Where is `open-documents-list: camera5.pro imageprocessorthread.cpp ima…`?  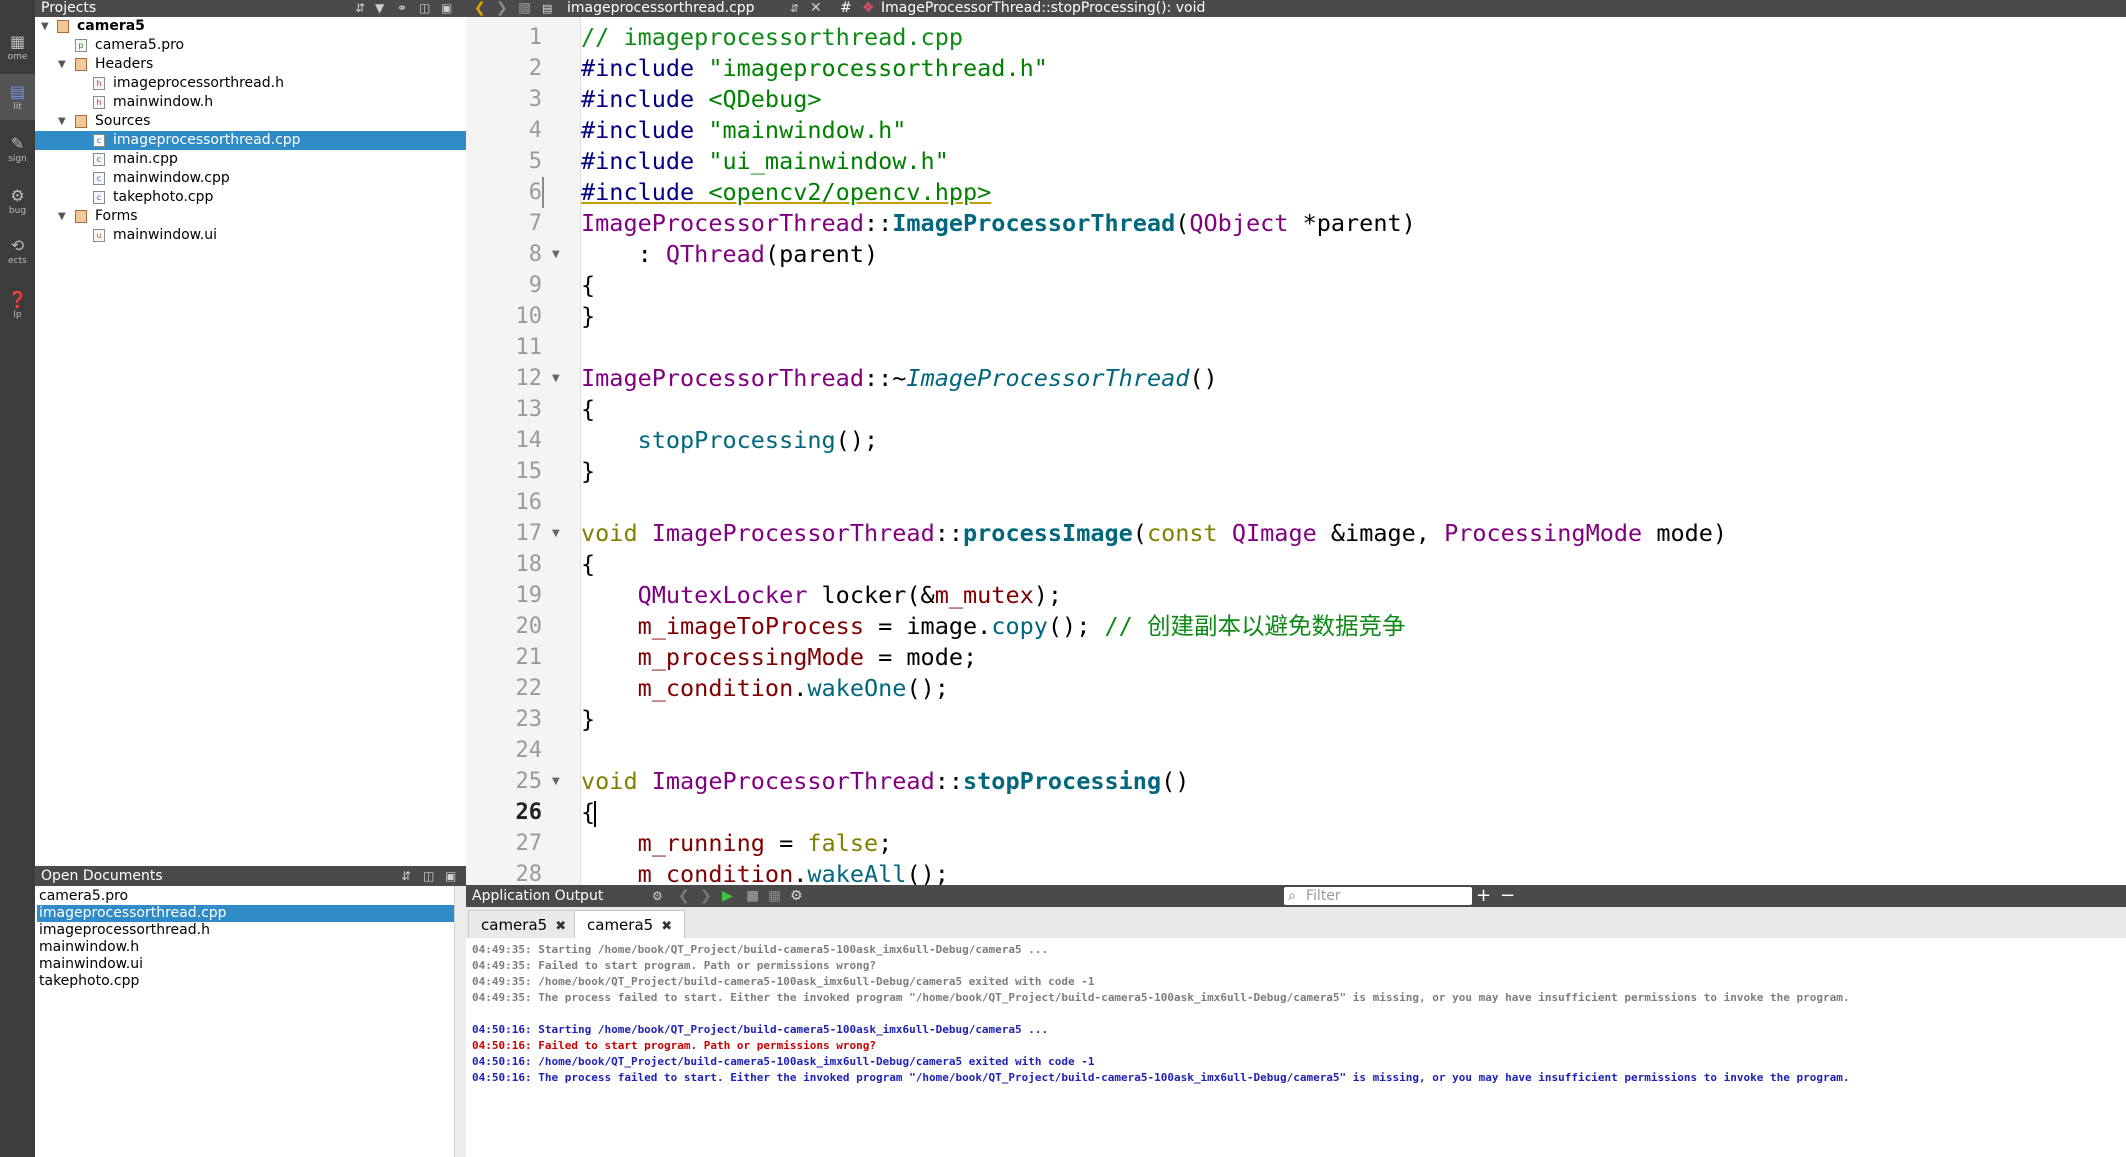
open-documents-list: camera5.pro imageprocessorthread.cpp ima… is located at coordinates (251, 1021).